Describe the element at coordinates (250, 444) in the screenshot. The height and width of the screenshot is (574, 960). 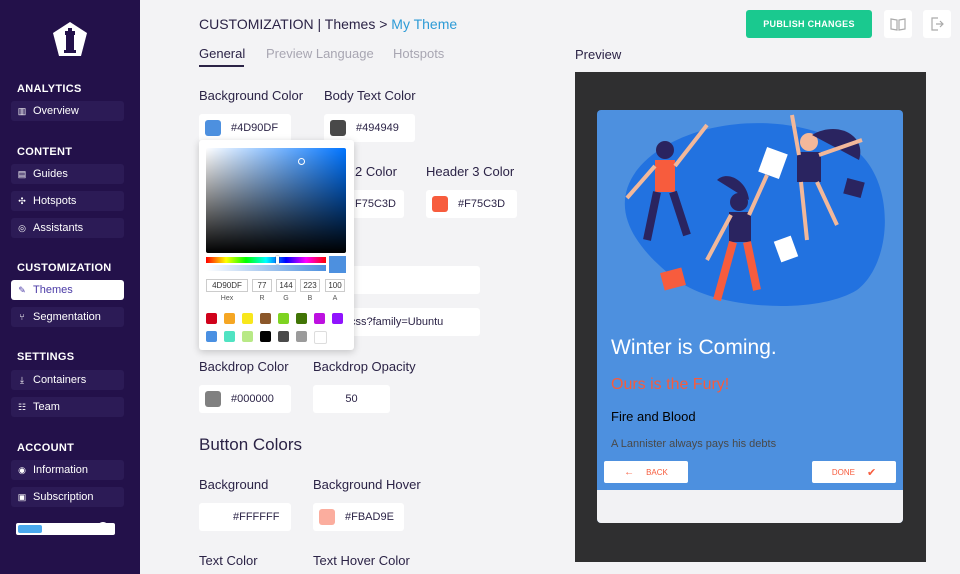
I see `button-colors-heading: Button Colors` at that location.